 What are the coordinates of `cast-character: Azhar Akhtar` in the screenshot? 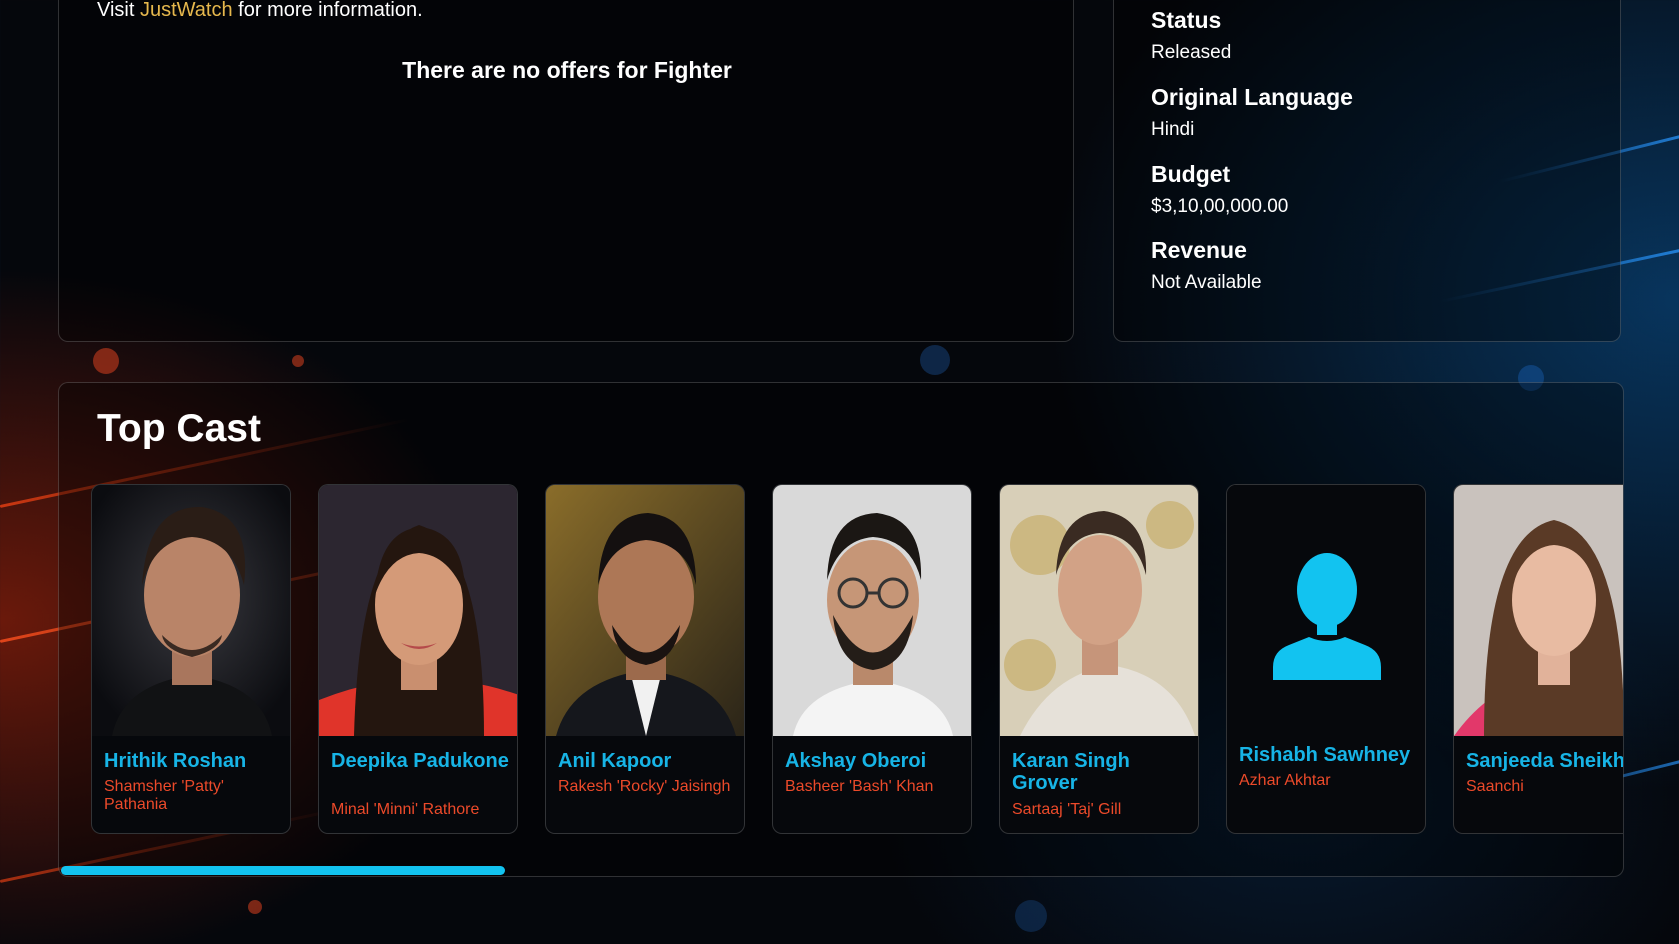 It's located at (1285, 780).